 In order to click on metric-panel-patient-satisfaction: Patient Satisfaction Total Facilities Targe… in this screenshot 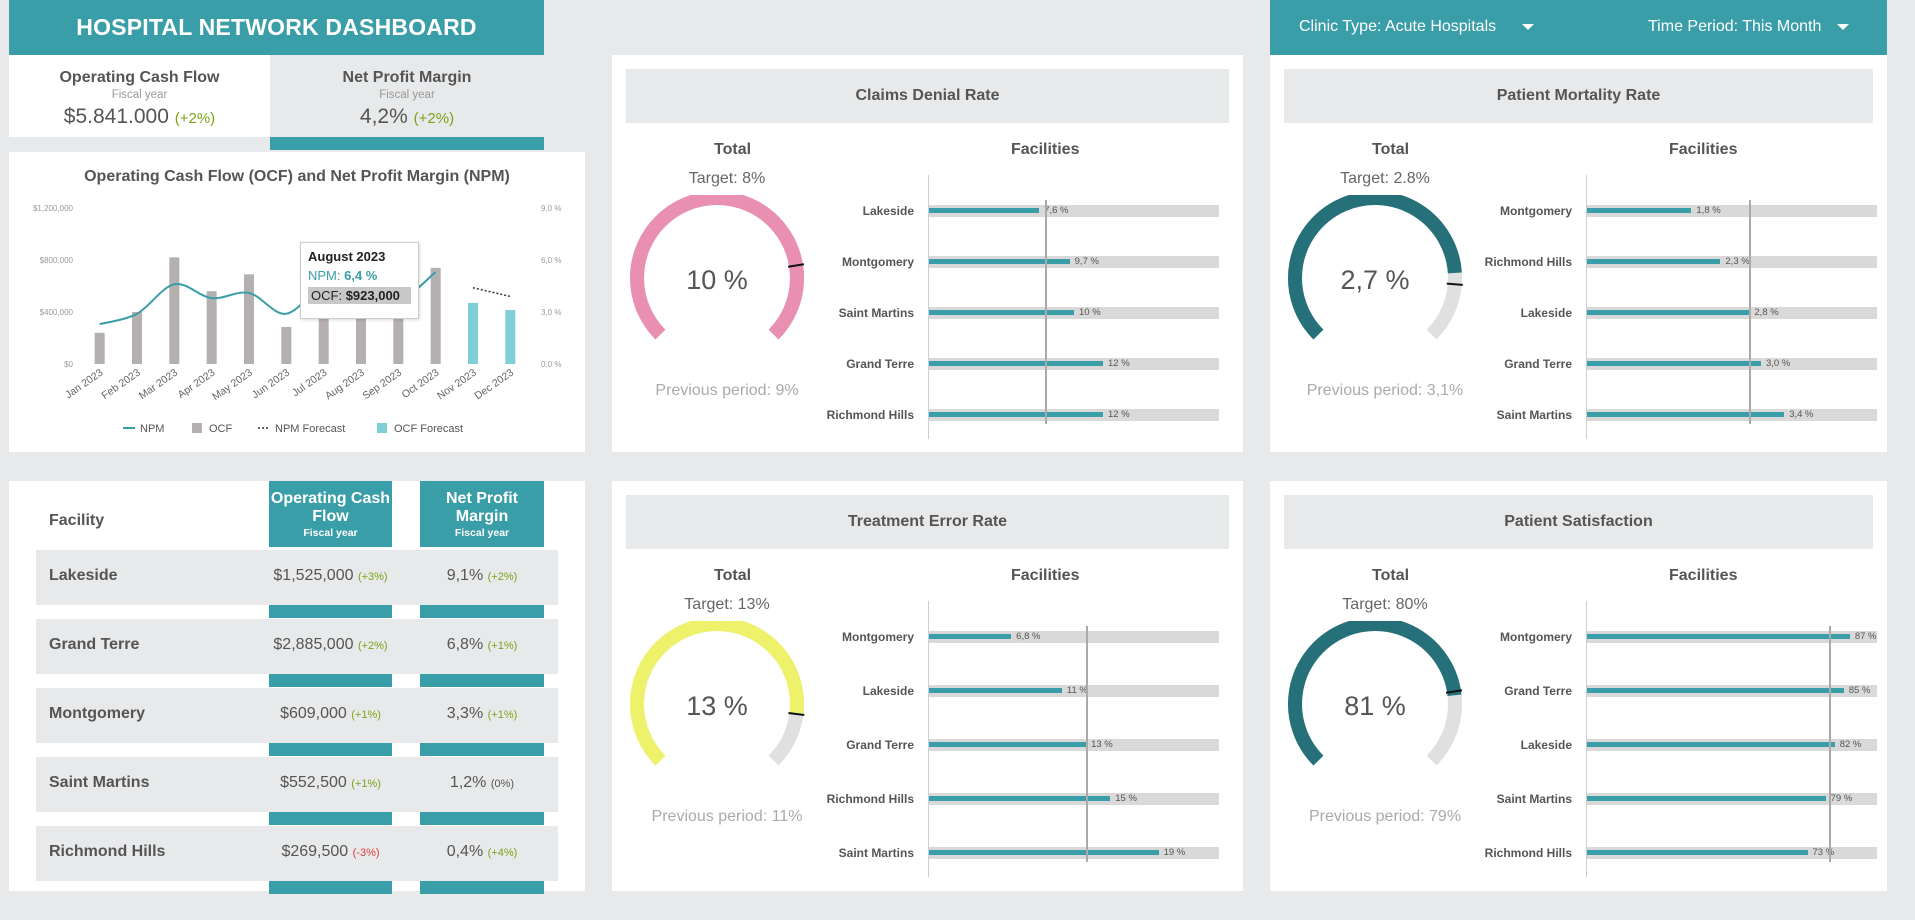, I will do `click(1578, 686)`.